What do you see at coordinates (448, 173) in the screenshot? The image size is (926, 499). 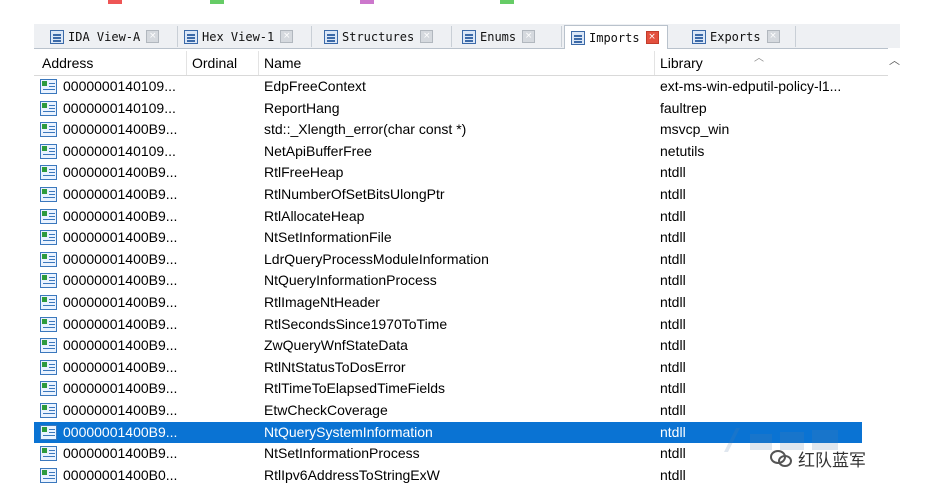 I see `table-row: 00000001400B9... RtlFreeHeap ntdll` at bounding box center [448, 173].